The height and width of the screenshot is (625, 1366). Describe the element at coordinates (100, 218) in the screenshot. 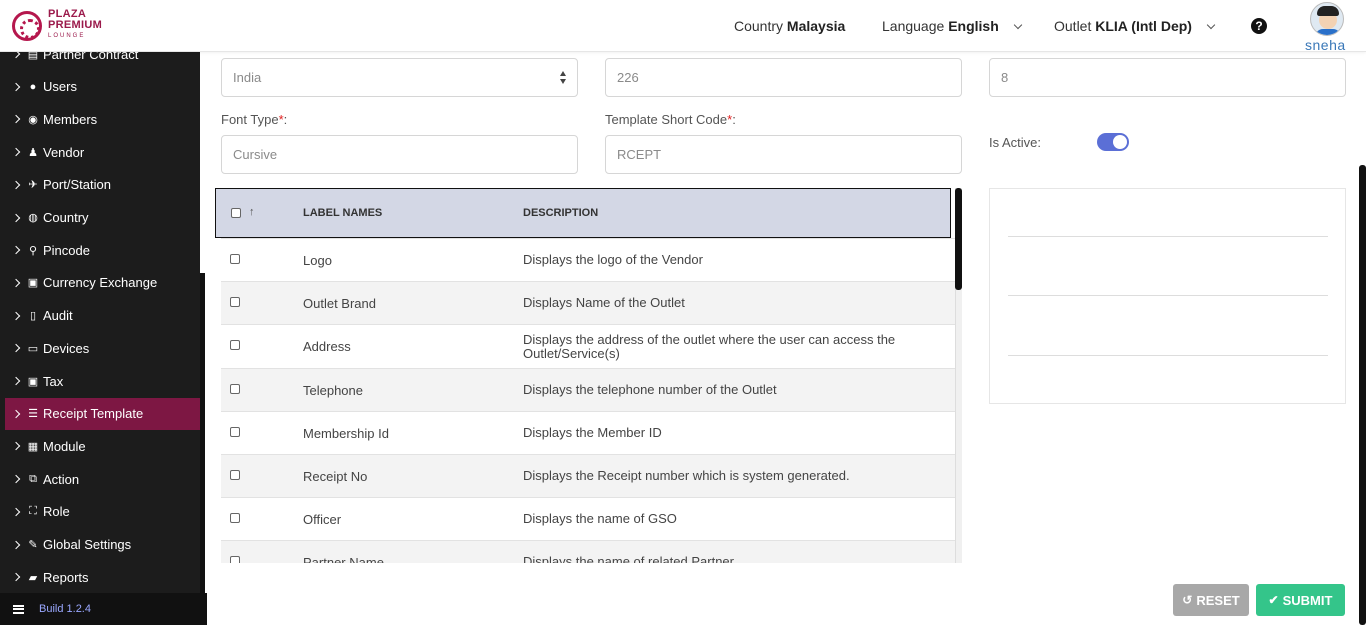

I see `sidebar-item-country: ◍ Country` at that location.